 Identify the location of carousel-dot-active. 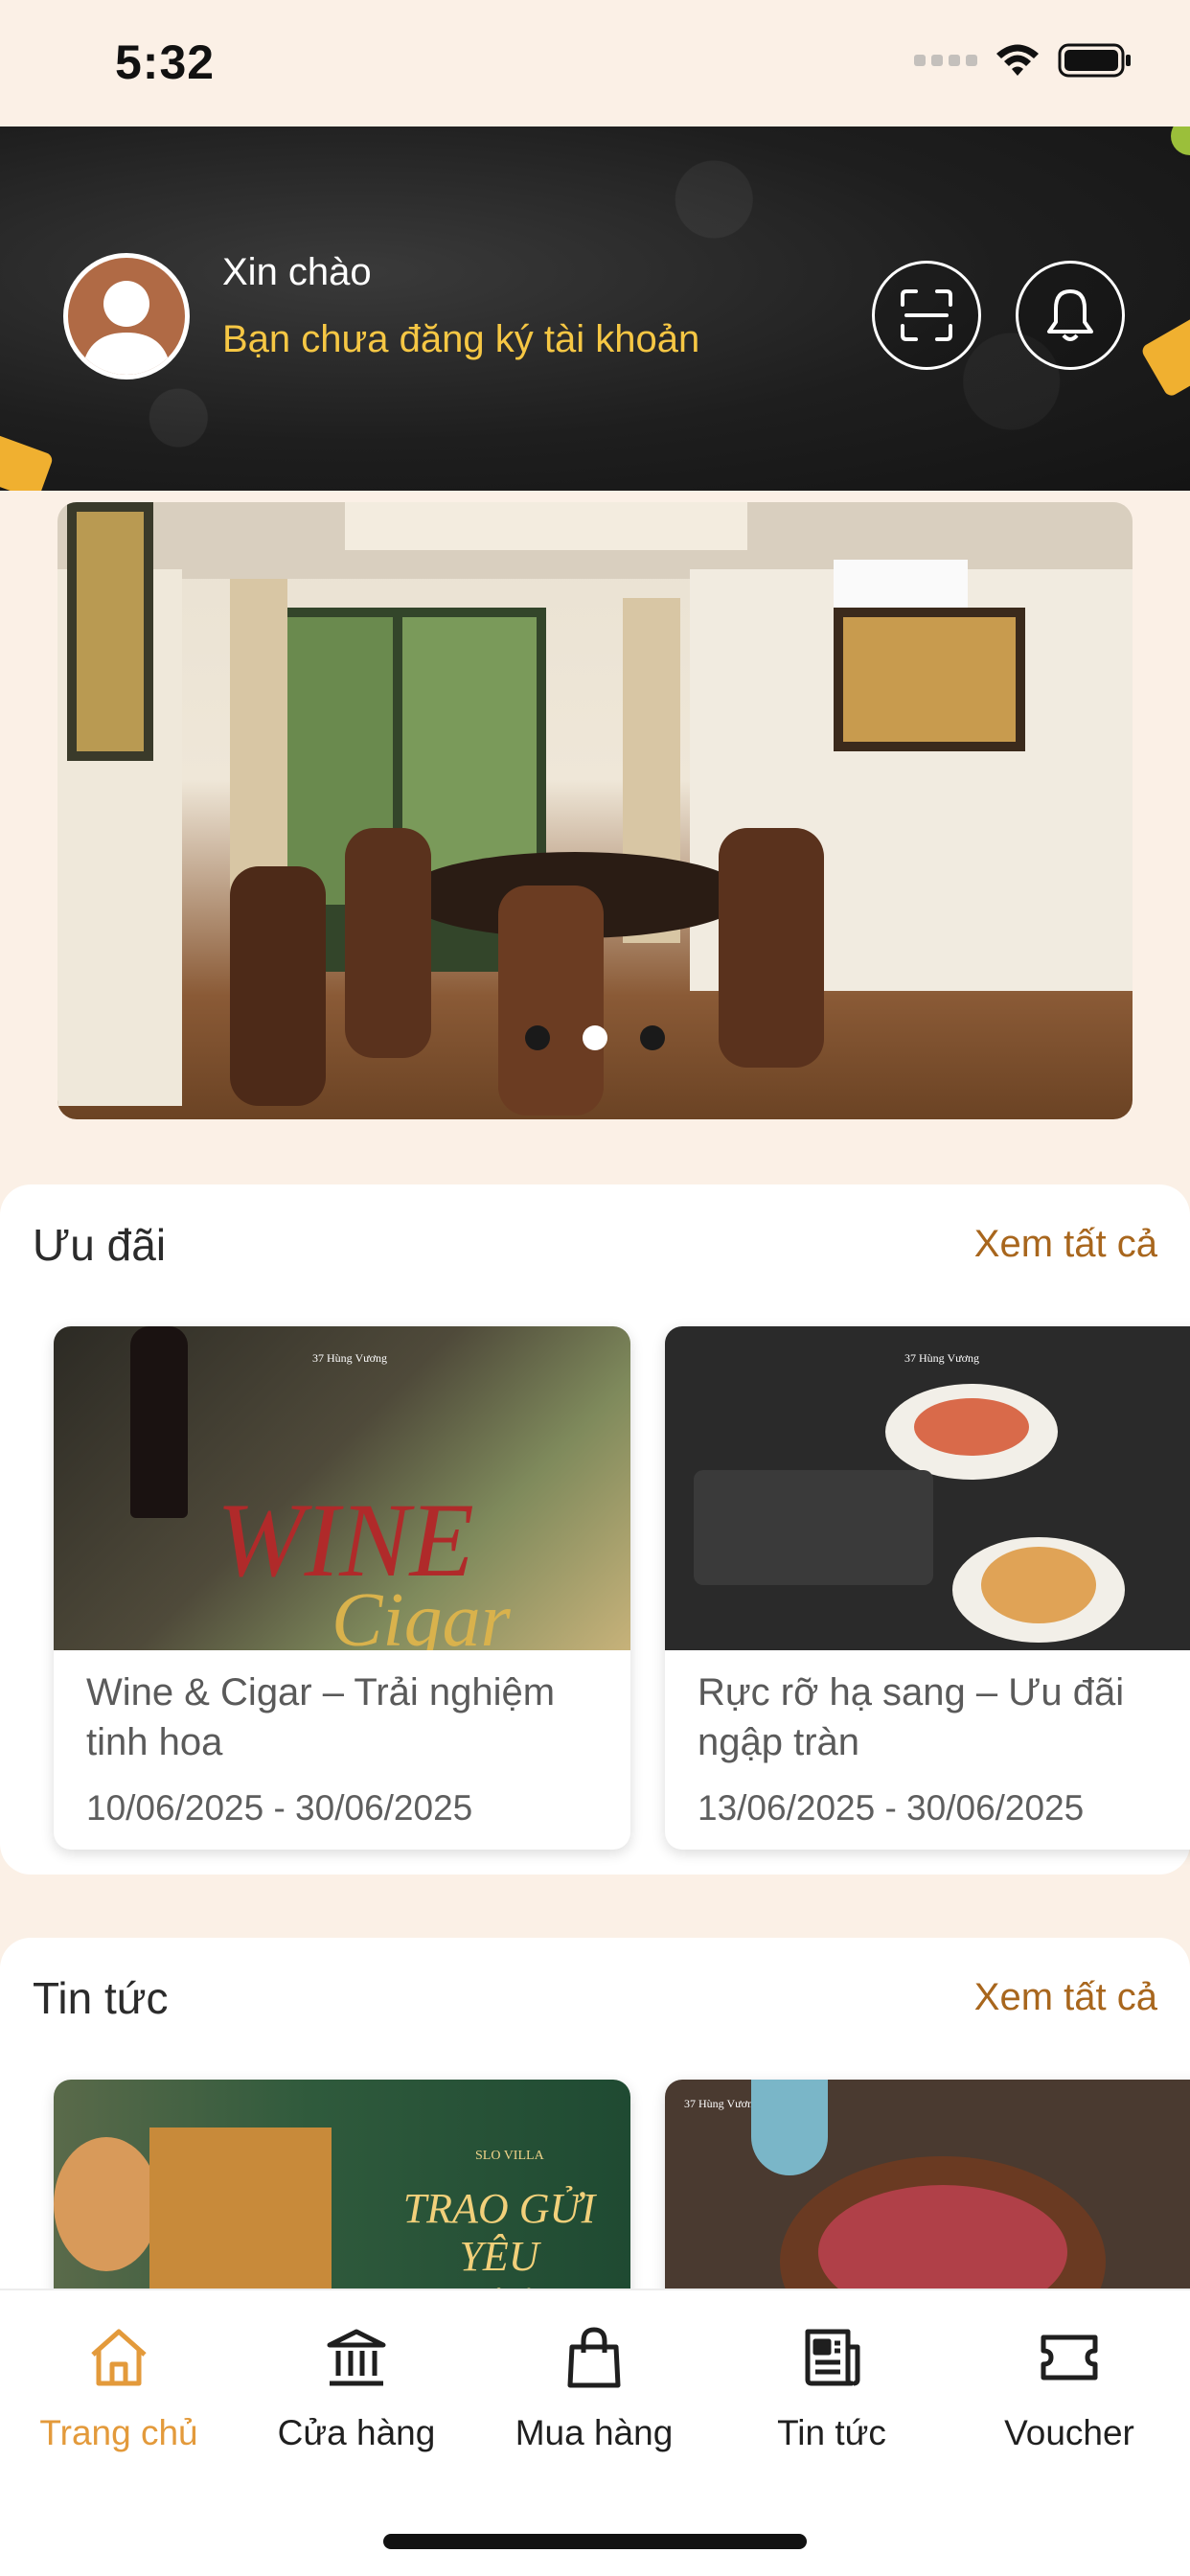
(595, 1038).